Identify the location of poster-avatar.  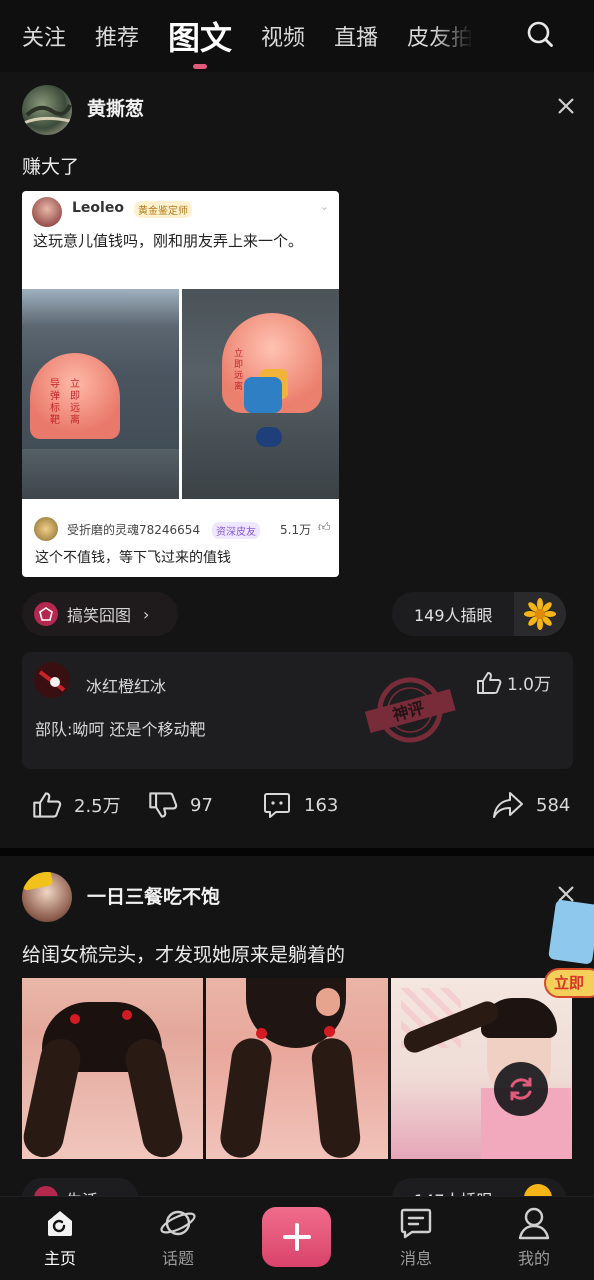
(47, 212).